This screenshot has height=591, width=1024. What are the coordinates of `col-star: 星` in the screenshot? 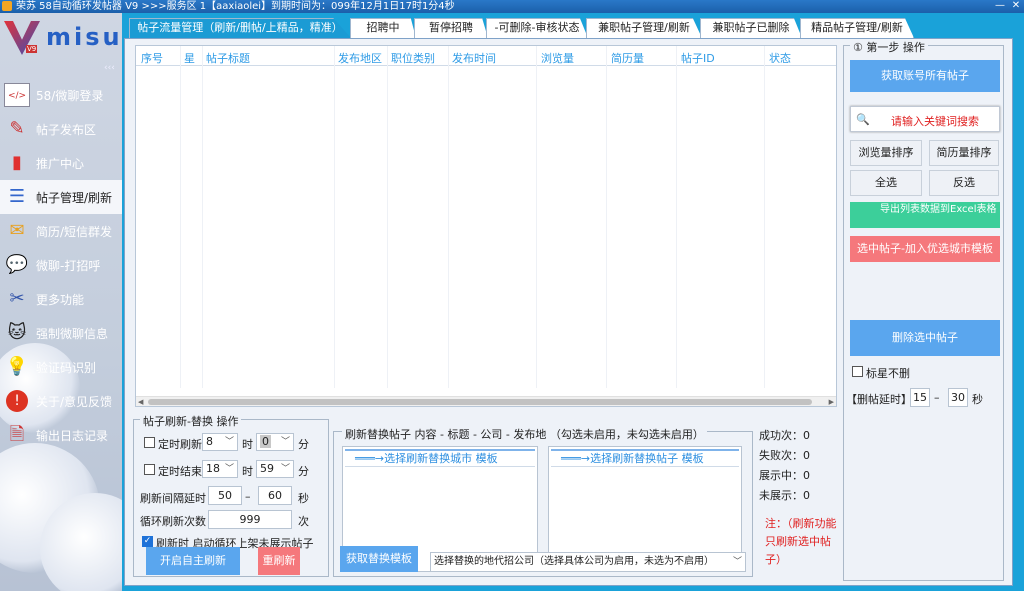 It's located at (189, 58).